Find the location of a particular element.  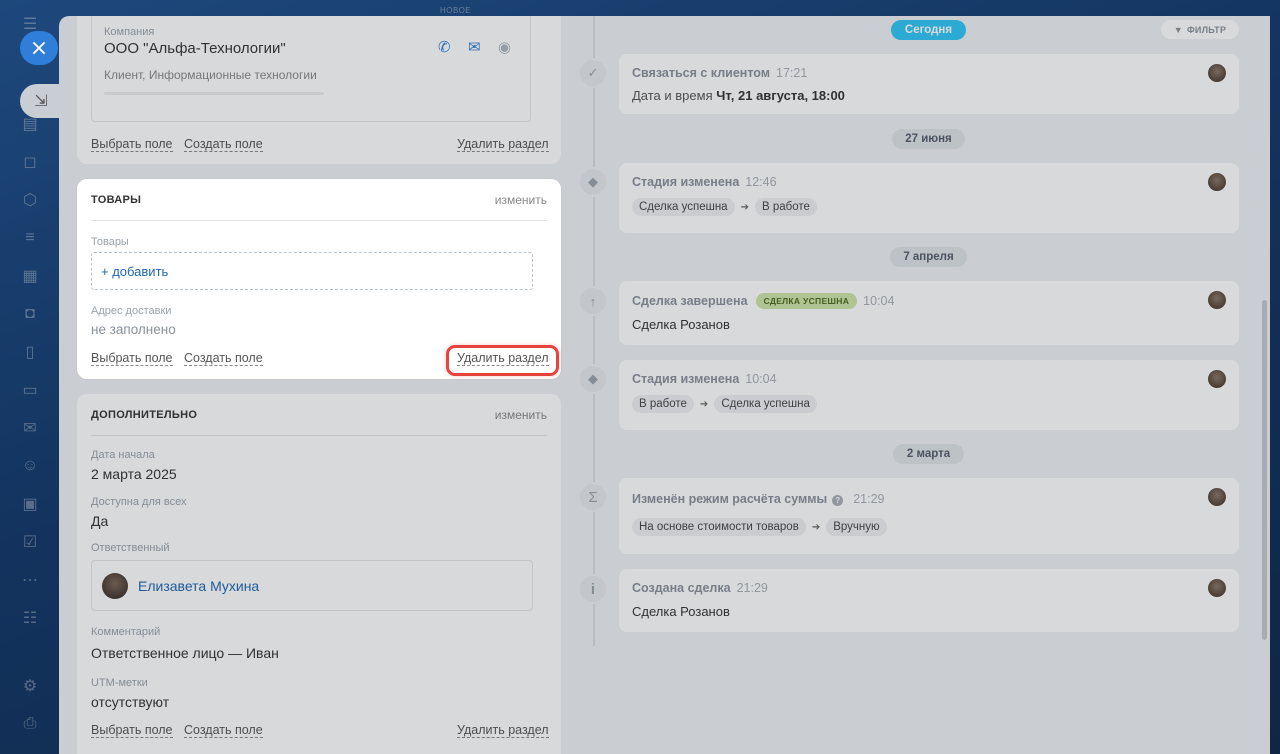

mode-from-chip: На основе стоимости товаров is located at coordinates (719, 527).